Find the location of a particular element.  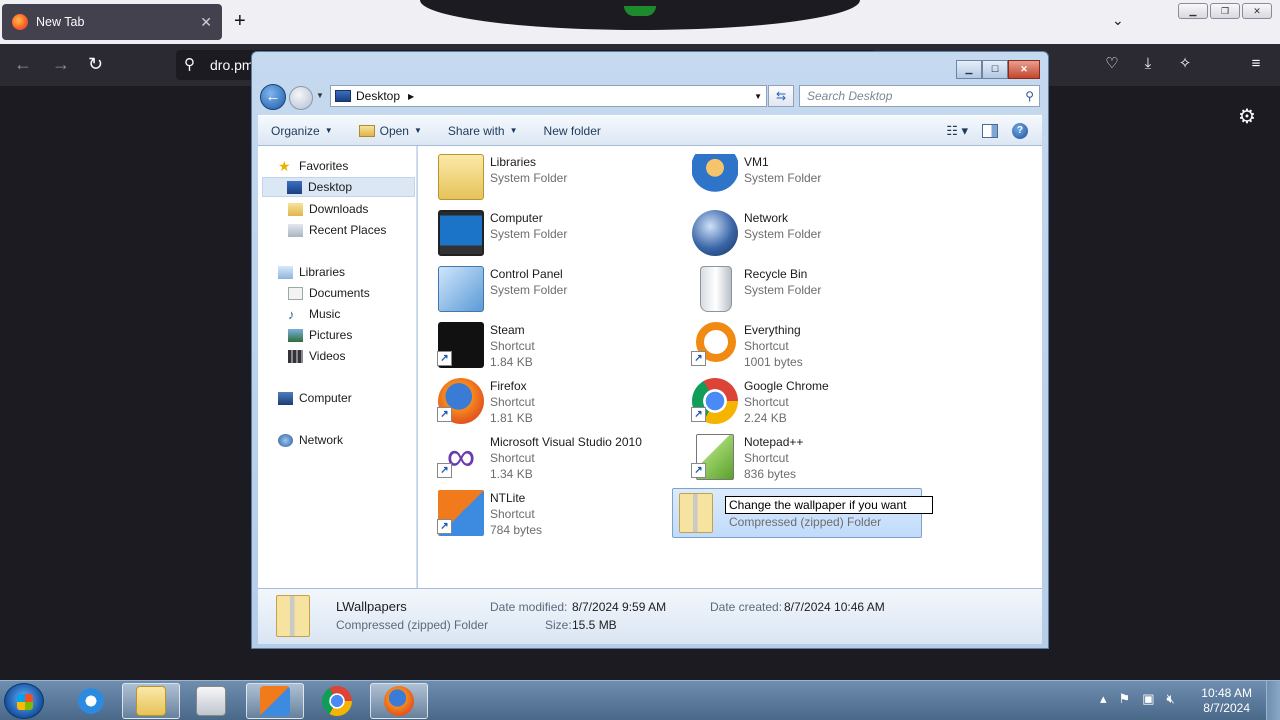

list-item: Recycle Bin System Folder is located at coordinates (797, 289).